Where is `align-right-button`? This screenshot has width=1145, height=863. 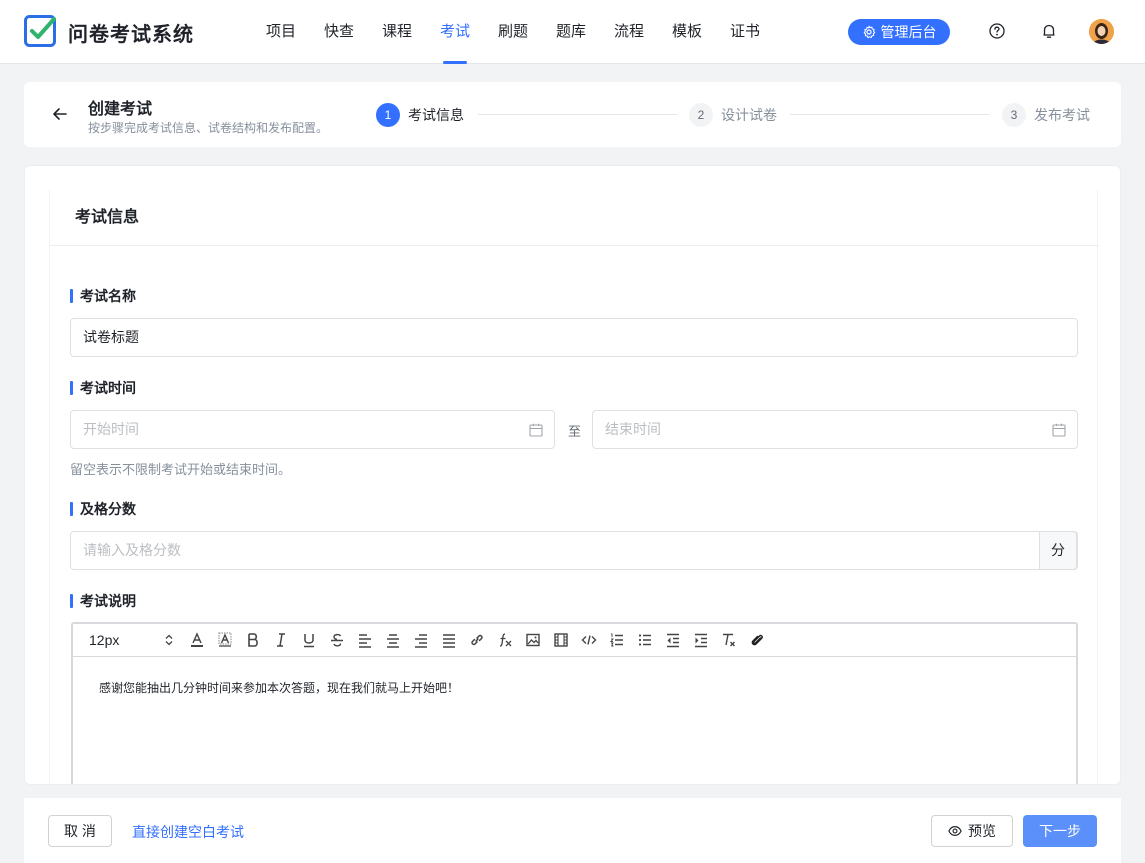 align-right-button is located at coordinates (421, 640).